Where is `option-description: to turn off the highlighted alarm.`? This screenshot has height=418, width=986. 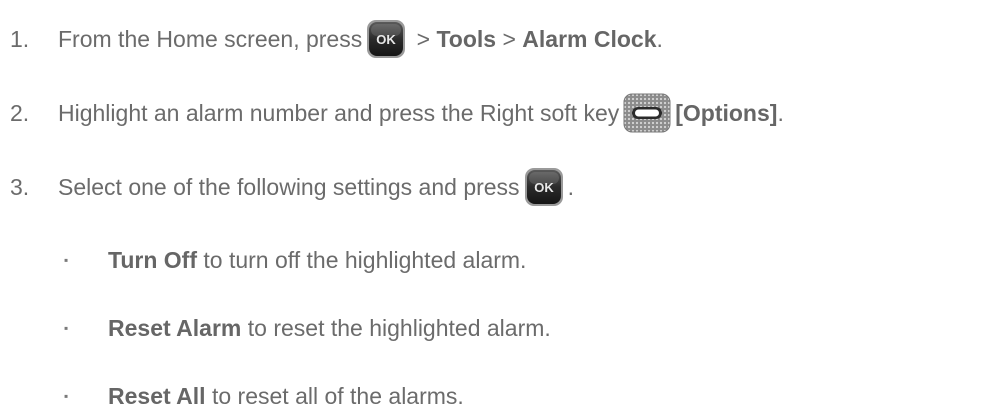
option-description: to turn off the highlighted alarm. is located at coordinates (362, 260).